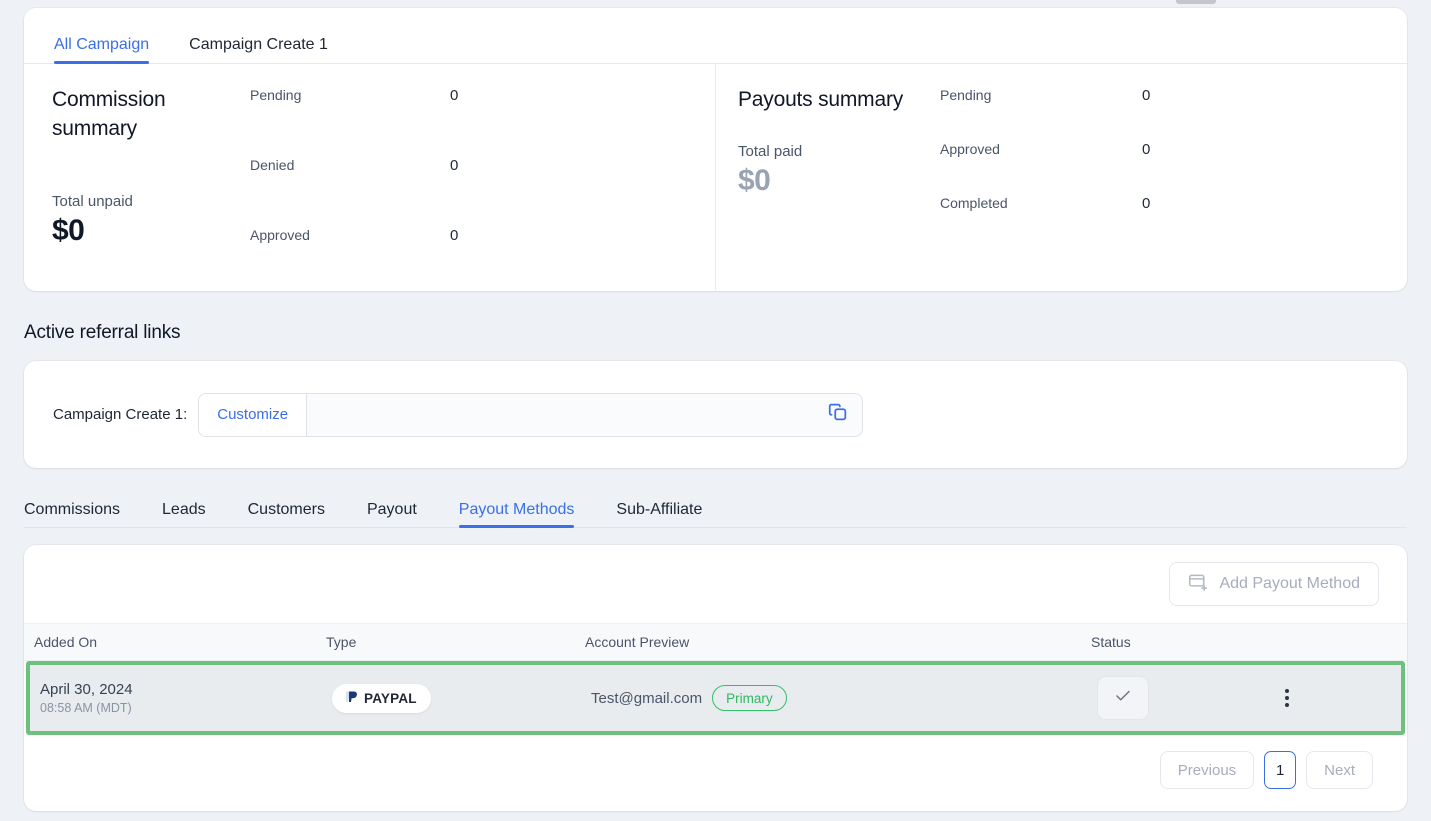 The image size is (1431, 821). Describe the element at coordinates (1173, 114) in the screenshot. I see `payouts-stat-pending: Pending 0` at that location.